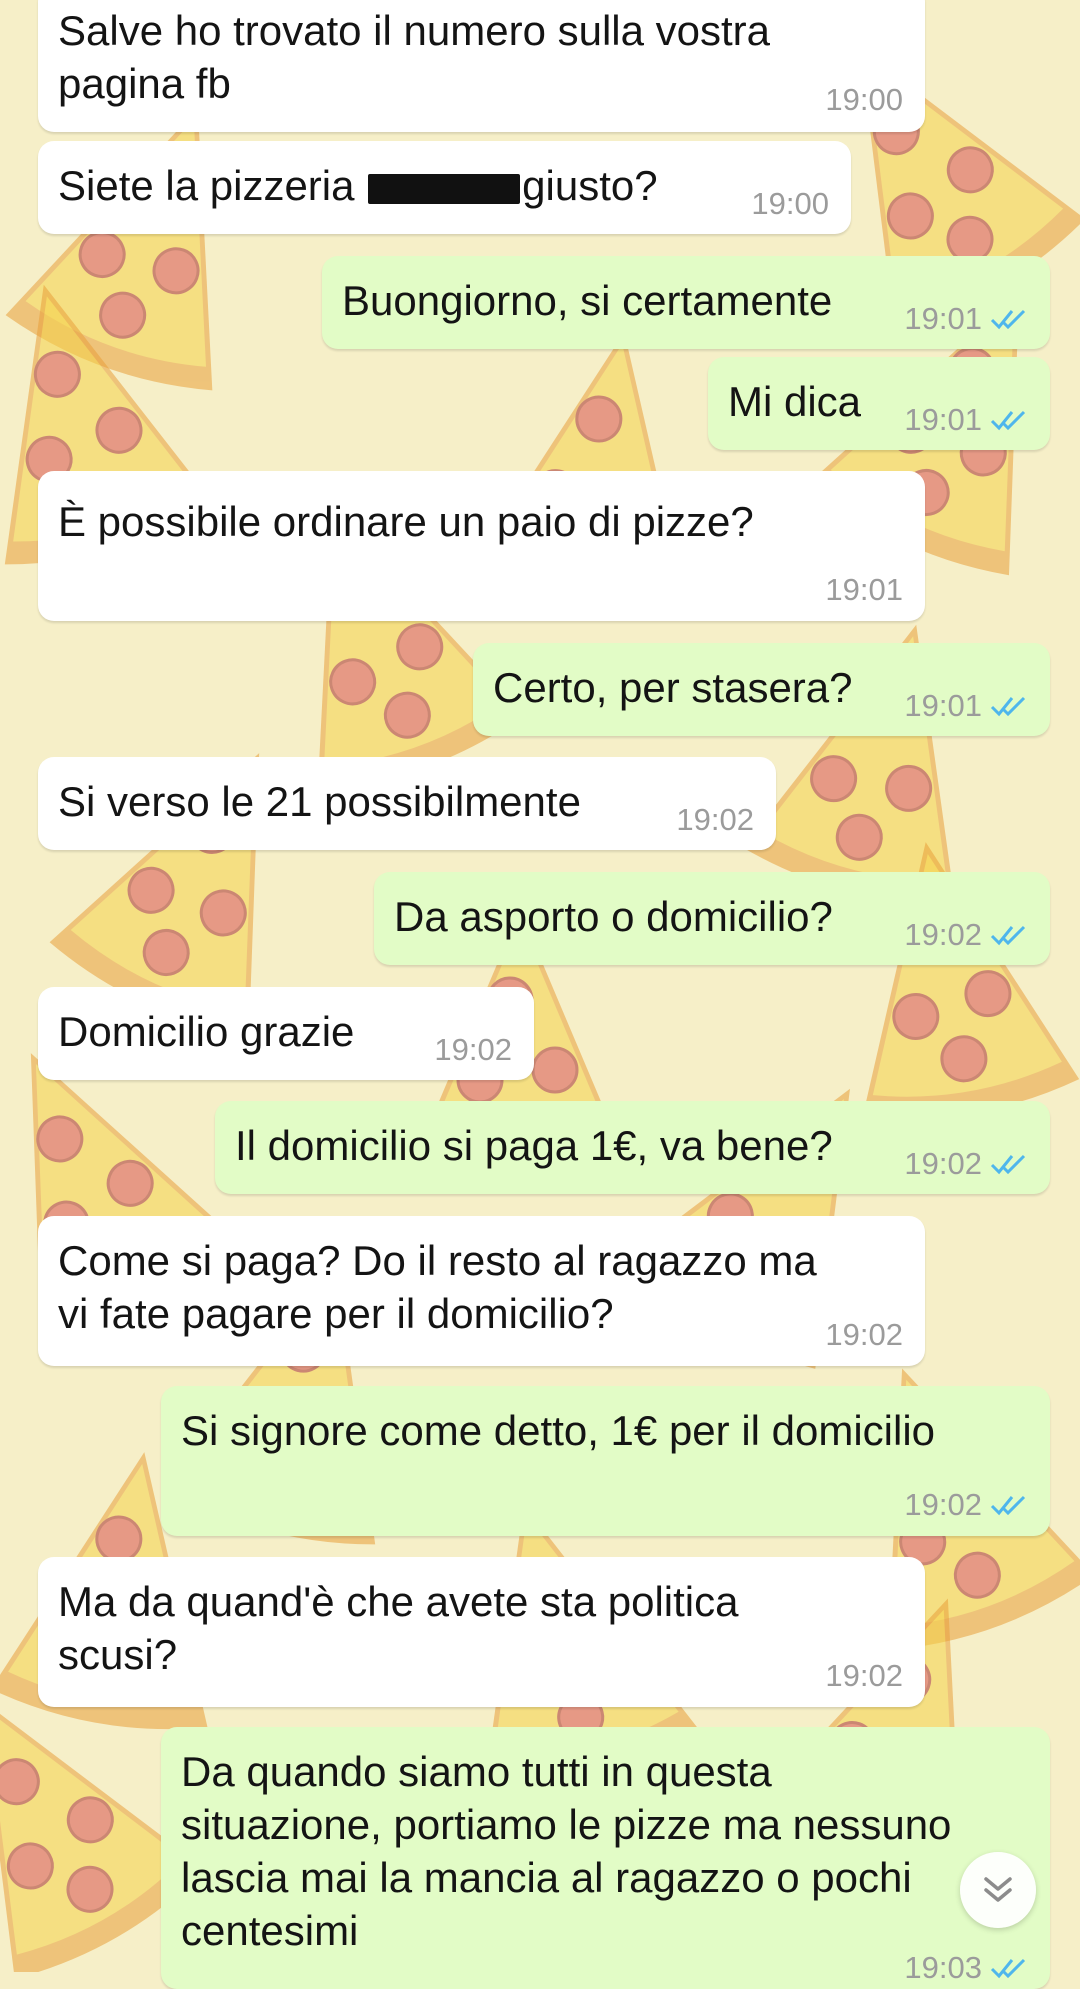 This screenshot has width=1080, height=1989. What do you see at coordinates (144, 83) in the screenshot?
I see `message-text: pagina fb` at bounding box center [144, 83].